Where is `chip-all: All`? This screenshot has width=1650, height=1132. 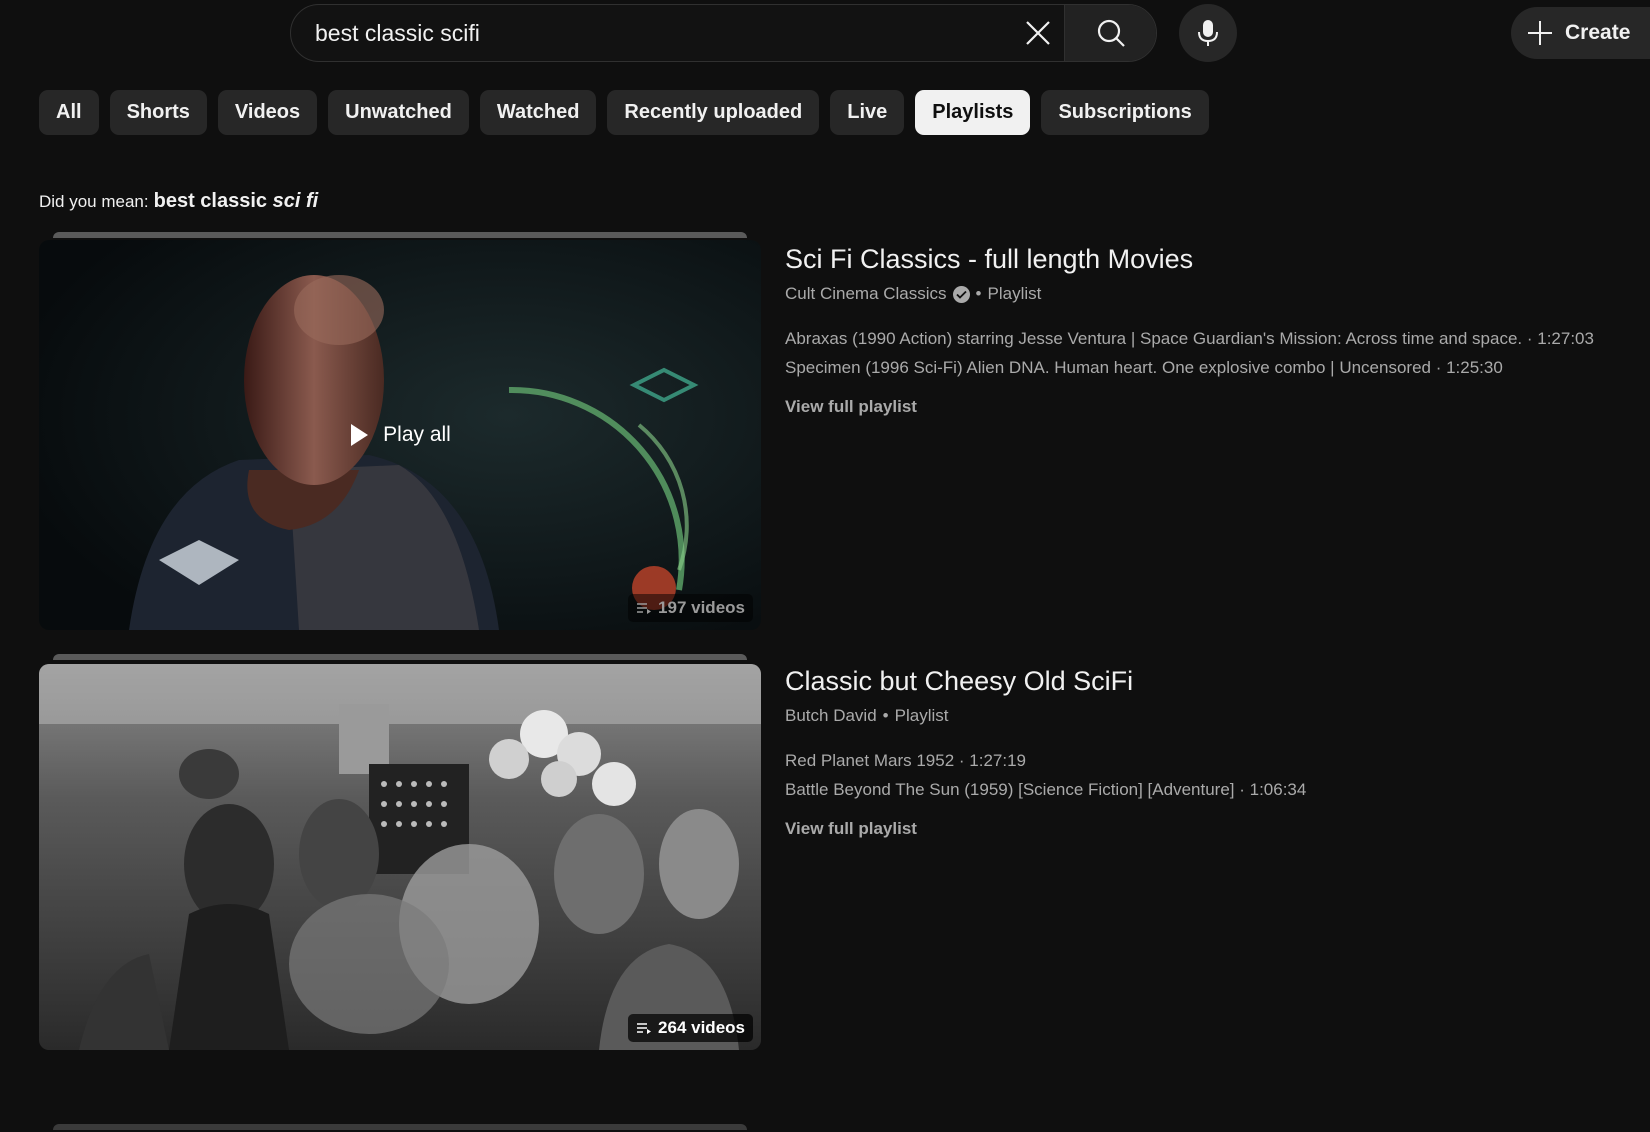
chip-all: All is located at coordinates (69, 112).